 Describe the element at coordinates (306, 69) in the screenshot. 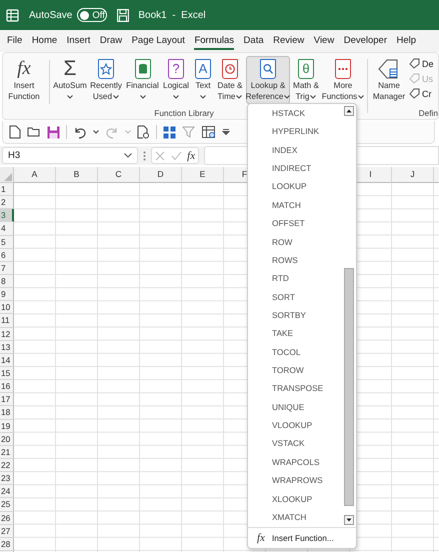

I see `theta-book-icon: θ` at that location.